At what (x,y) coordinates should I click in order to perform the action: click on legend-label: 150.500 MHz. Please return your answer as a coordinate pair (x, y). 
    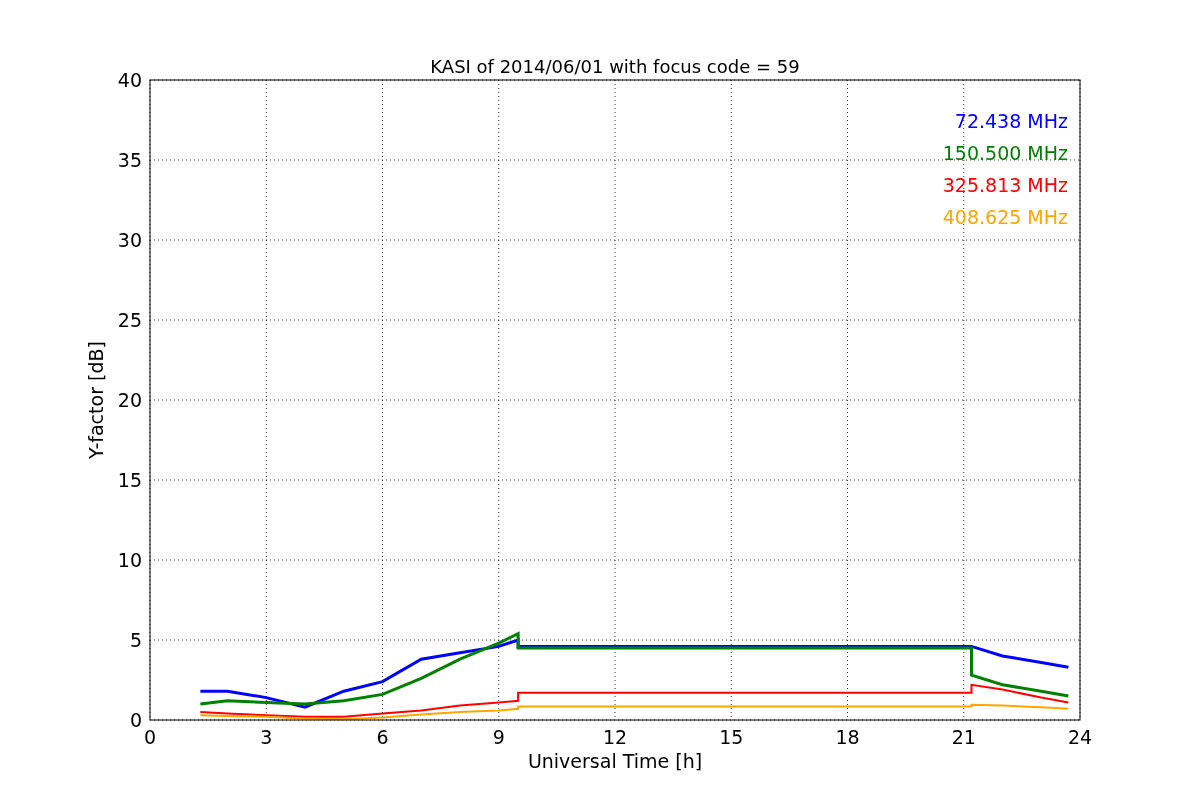
    Looking at the image, I should click on (1005, 153).